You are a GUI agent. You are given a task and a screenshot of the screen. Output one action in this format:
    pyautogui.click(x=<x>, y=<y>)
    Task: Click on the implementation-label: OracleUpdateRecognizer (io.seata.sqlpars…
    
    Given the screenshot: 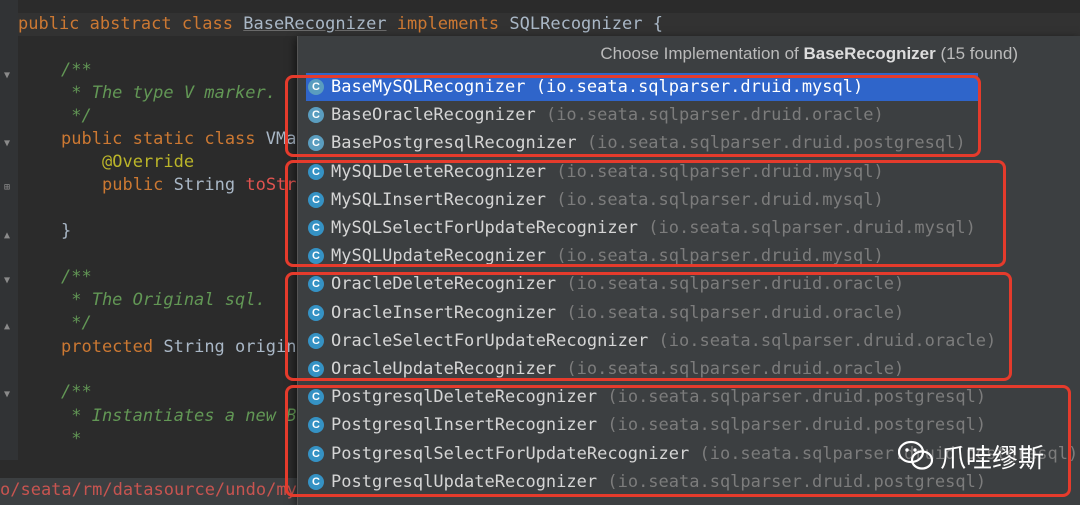 What is the action you would take?
    pyautogui.click(x=617, y=369)
    